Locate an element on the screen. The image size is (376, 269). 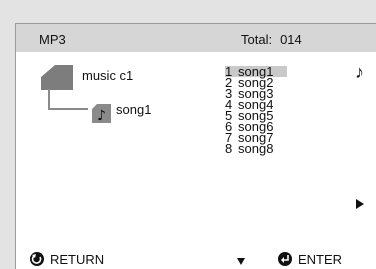
total-value: 014 is located at coordinates (291, 39).